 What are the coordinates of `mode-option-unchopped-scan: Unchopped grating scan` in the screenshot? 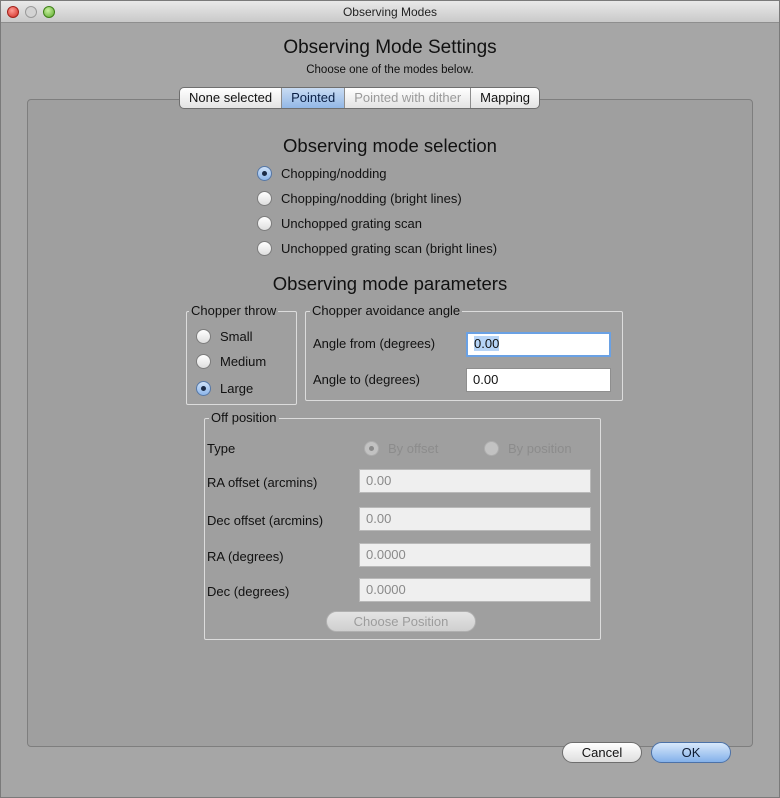 It's located at (339, 223).